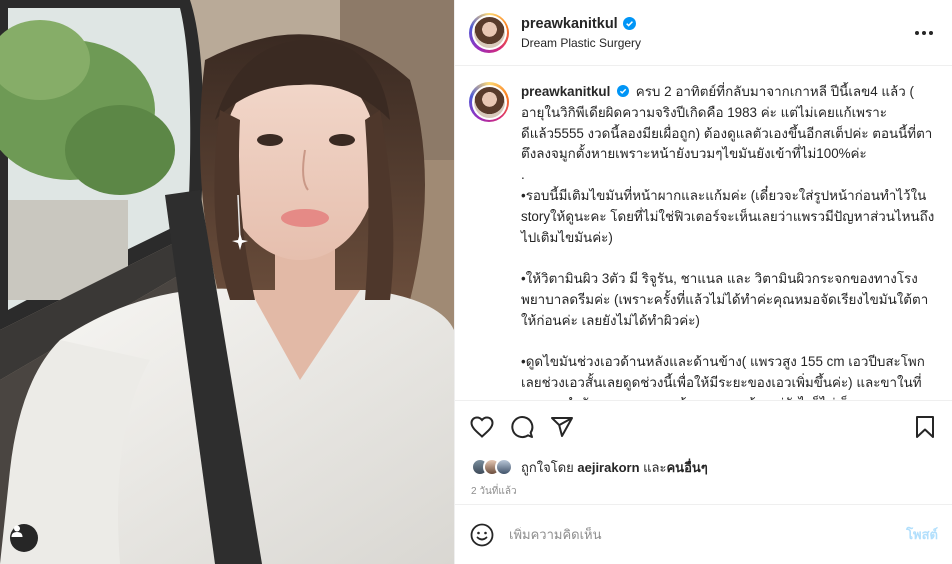  Describe the element at coordinates (492, 467) in the screenshot. I see `liker-avatars` at that location.